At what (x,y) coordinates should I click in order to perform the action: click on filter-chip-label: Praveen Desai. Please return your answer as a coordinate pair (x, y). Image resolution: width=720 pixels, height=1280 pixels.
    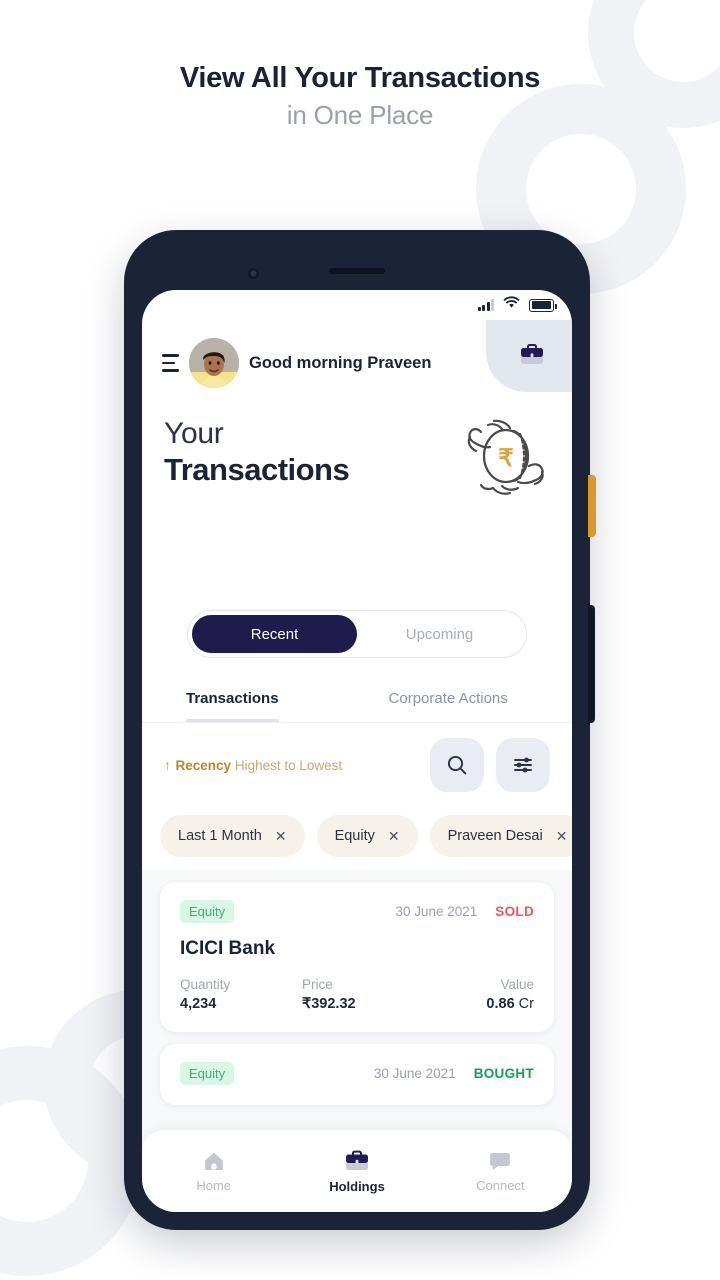
    Looking at the image, I should click on (495, 836).